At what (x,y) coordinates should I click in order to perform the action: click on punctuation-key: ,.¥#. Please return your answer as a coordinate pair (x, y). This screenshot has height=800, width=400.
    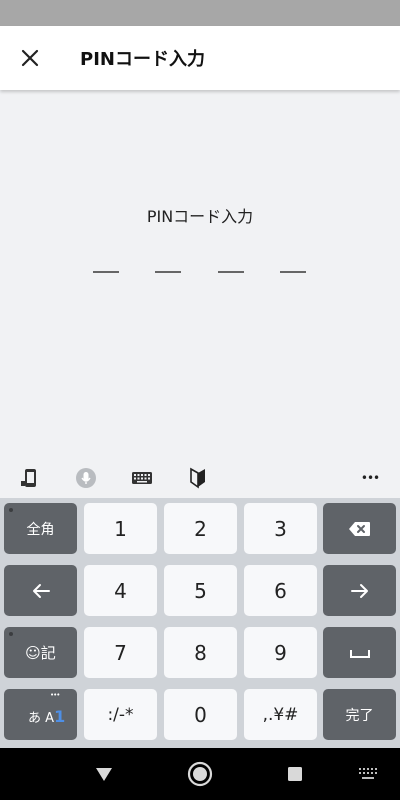
    Looking at the image, I should click on (280, 714).